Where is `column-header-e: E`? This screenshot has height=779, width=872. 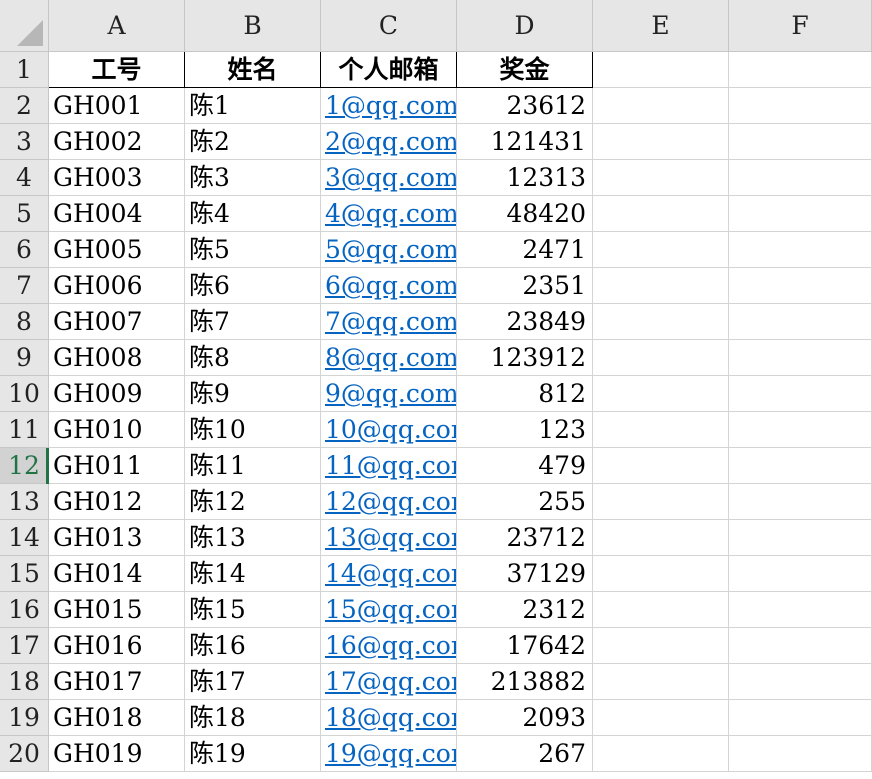
column-header-e: E is located at coordinates (661, 26).